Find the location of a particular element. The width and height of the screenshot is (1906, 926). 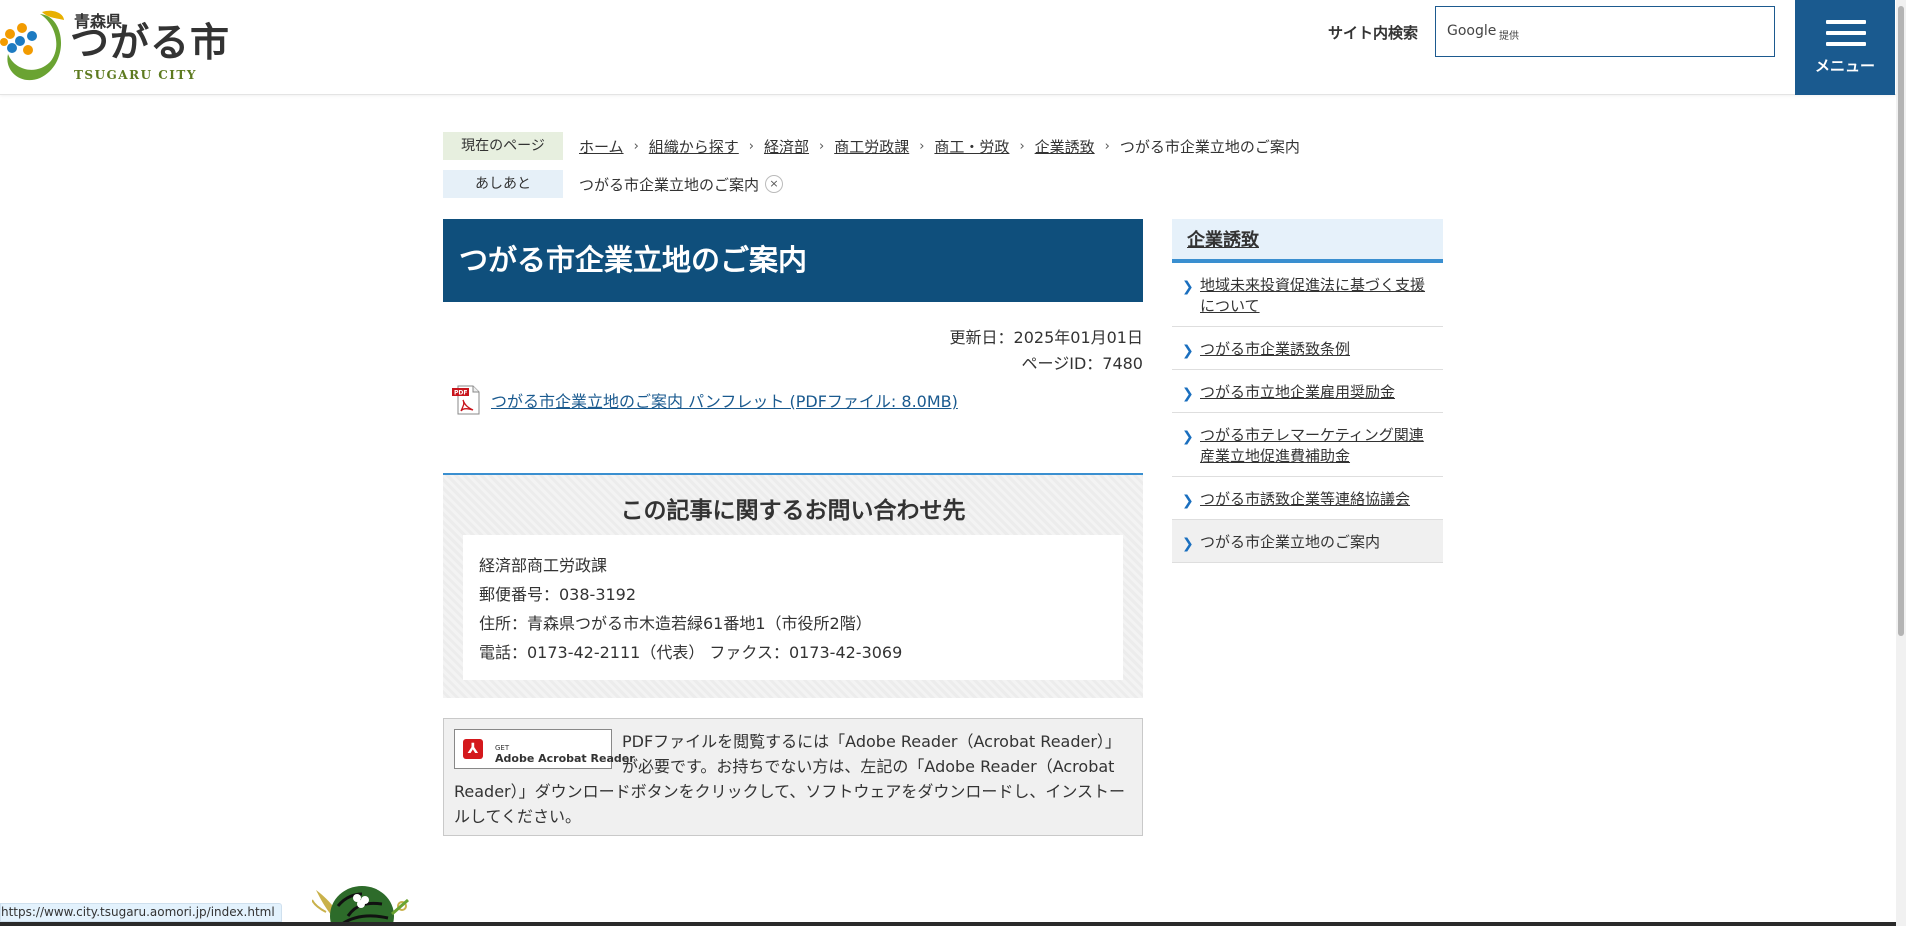

sidebar-item-employment-incentive: ❯ つがる市立地企業雇用奨励金 is located at coordinates (1307, 391).